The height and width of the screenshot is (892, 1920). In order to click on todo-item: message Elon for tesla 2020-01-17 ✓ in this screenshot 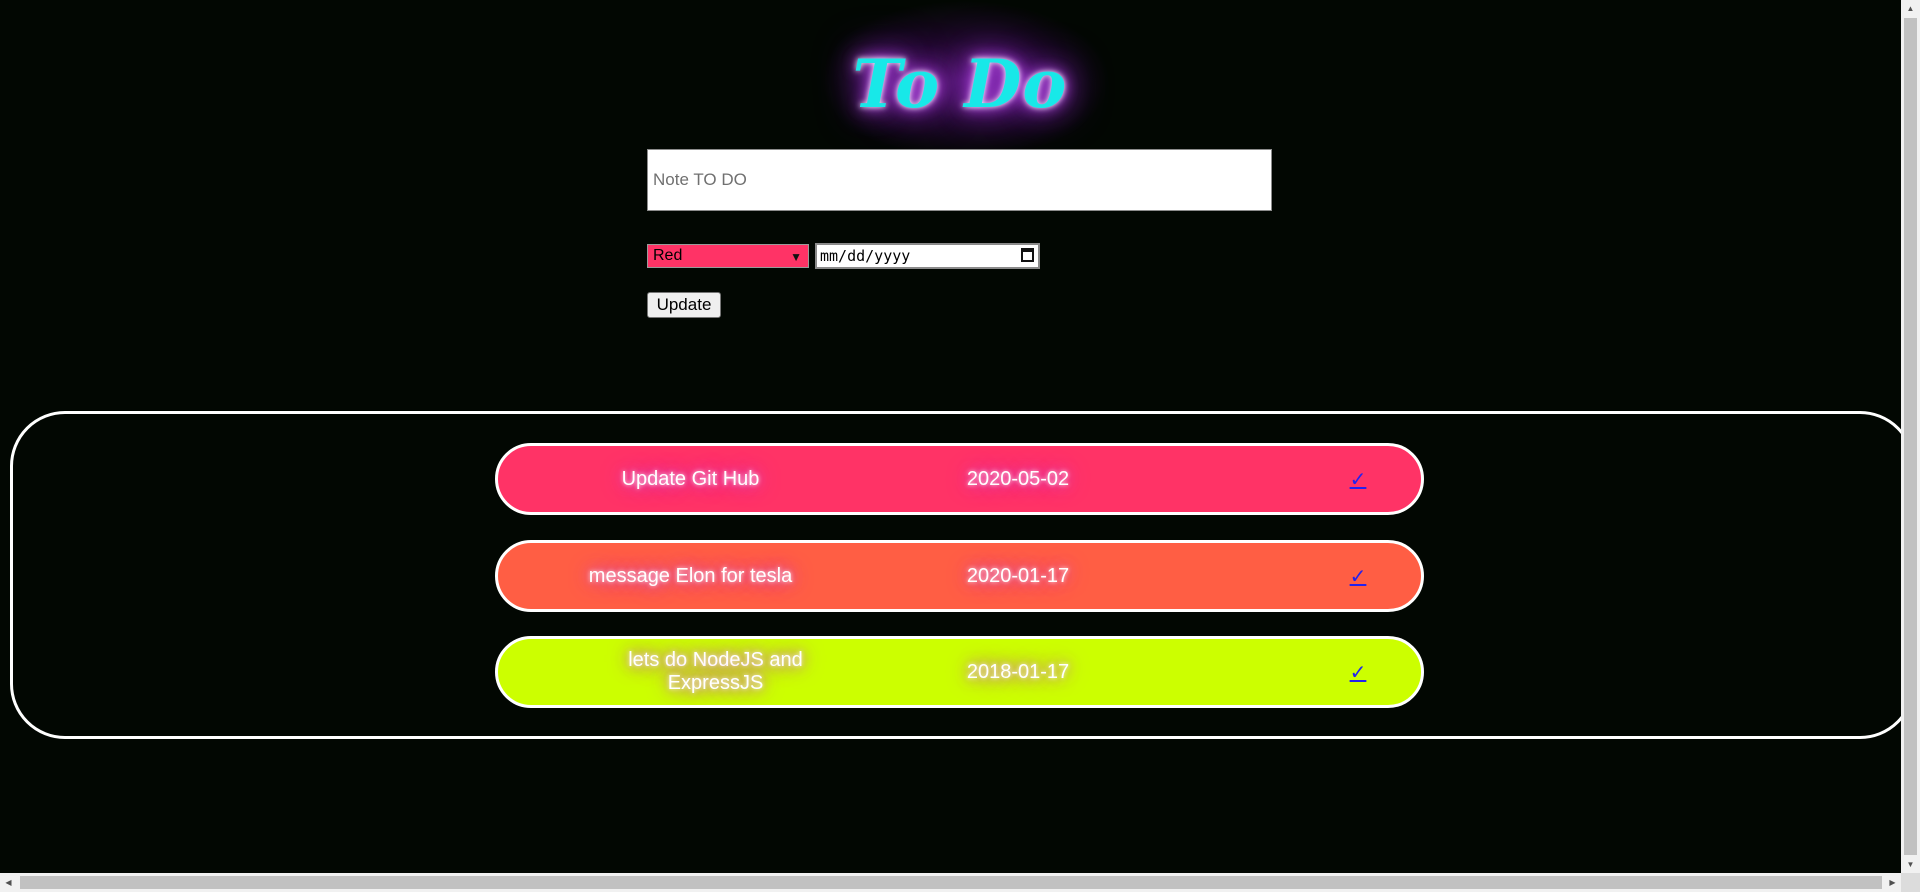, I will do `click(959, 576)`.